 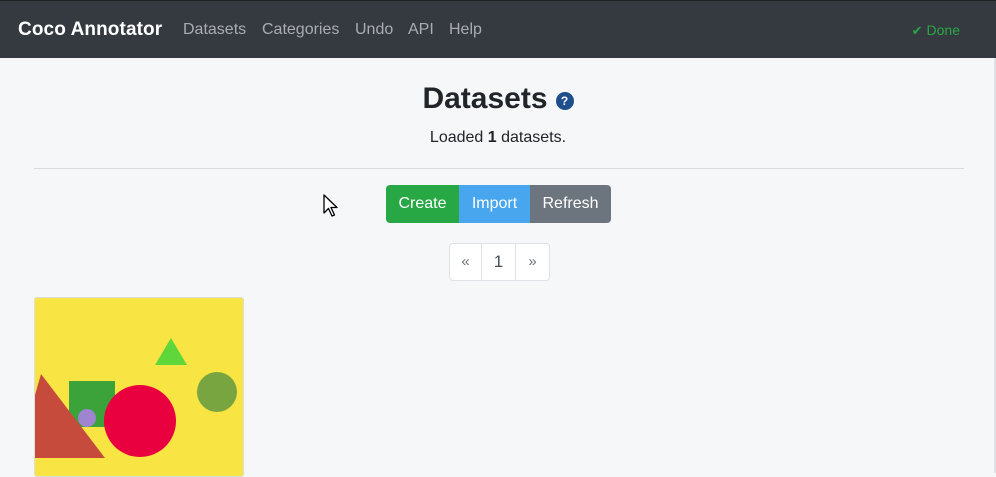 I want to click on divider, so click(x=499, y=168).